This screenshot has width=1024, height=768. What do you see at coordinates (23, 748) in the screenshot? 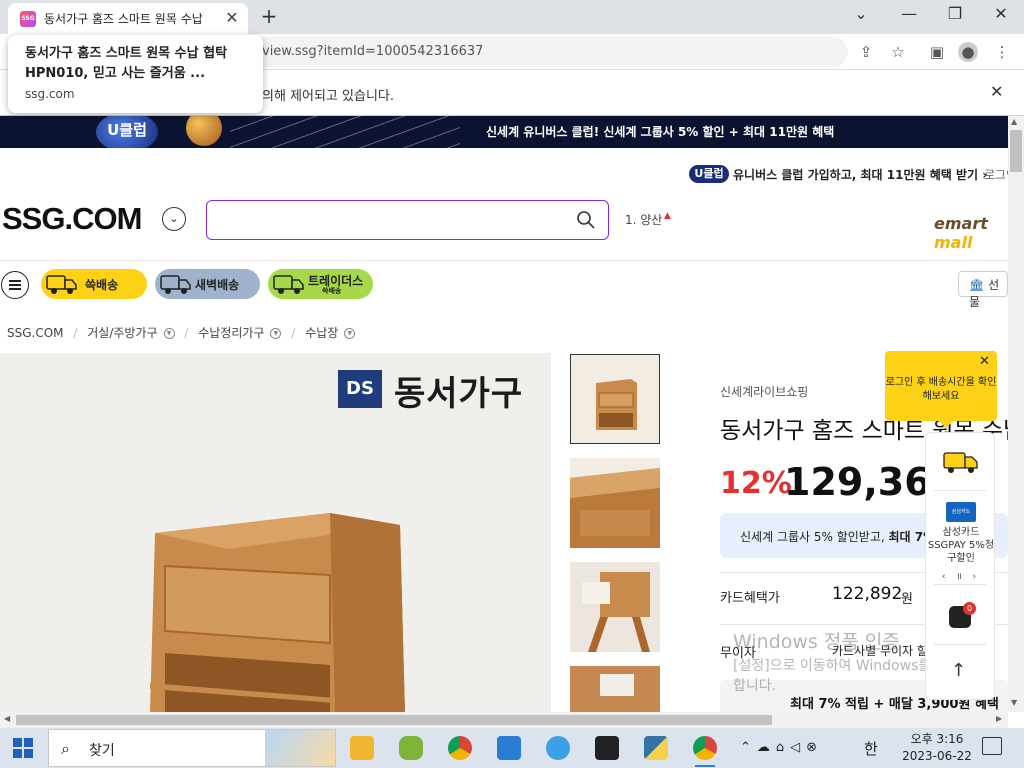
I see `windows-start-icon` at bounding box center [23, 748].